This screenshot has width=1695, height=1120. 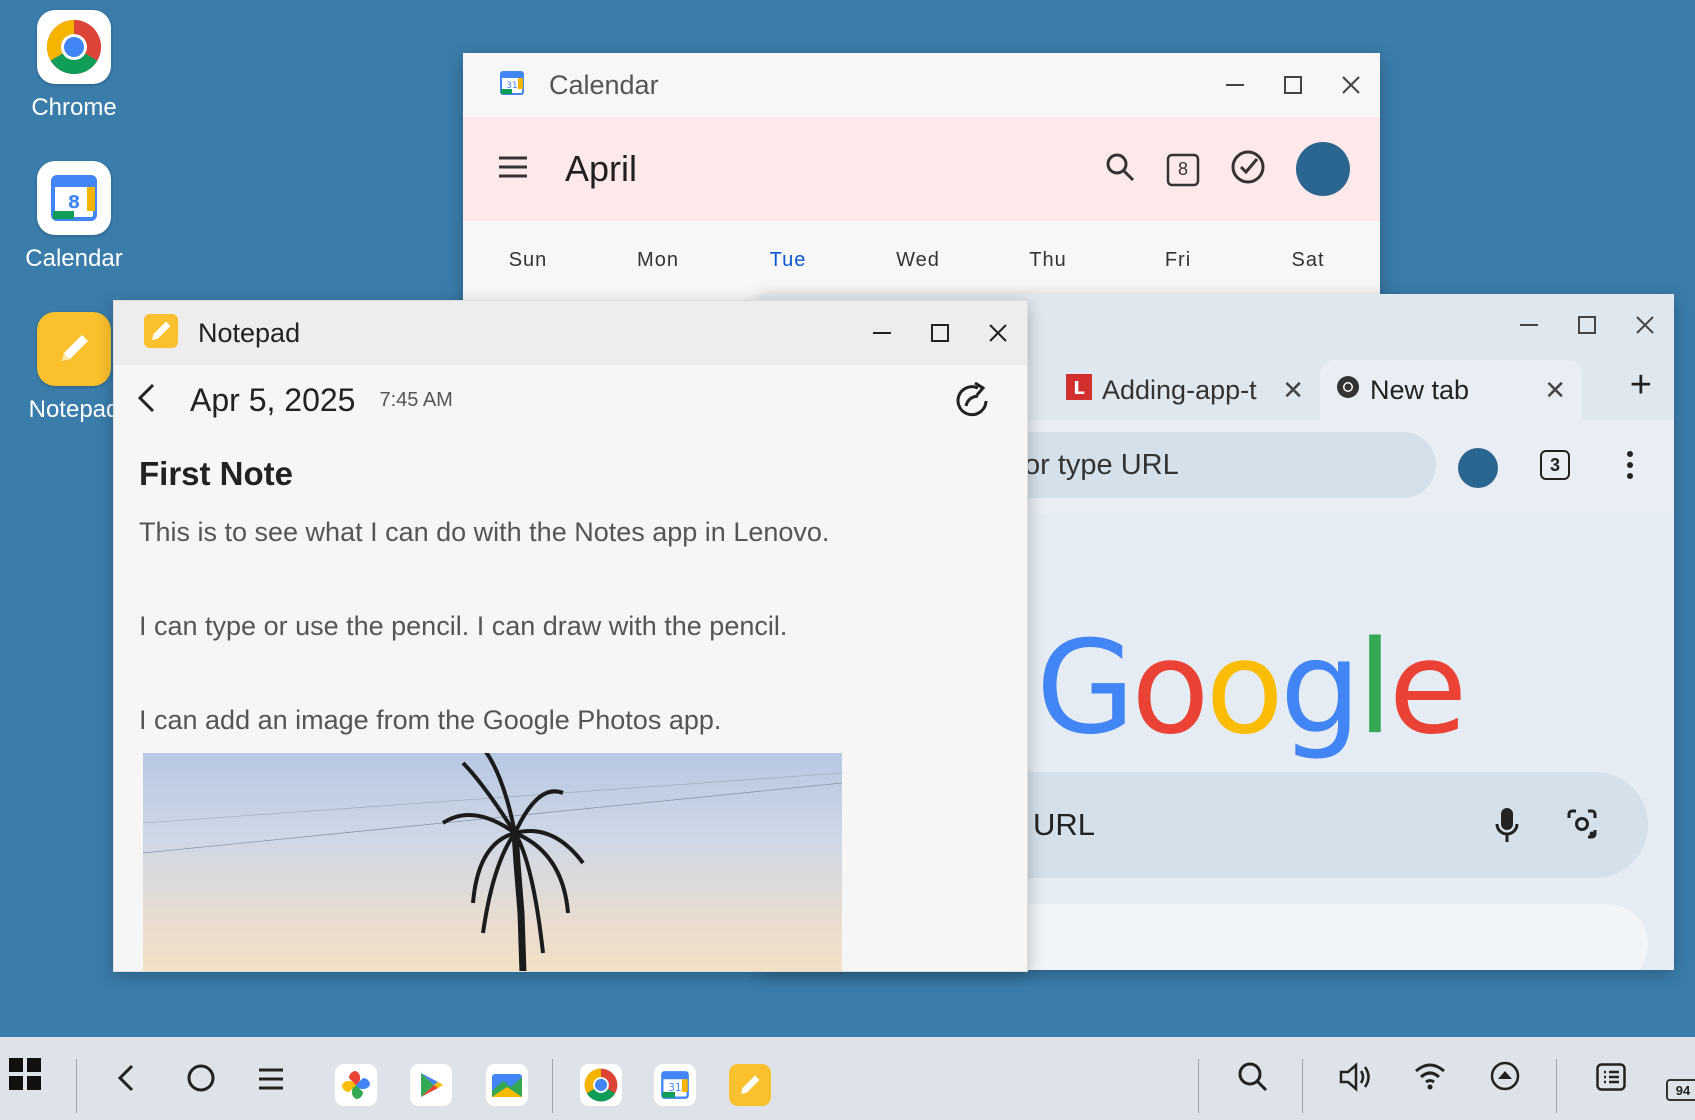 What do you see at coordinates (74, 107) in the screenshot?
I see `desktop-icon-label: Chrome` at bounding box center [74, 107].